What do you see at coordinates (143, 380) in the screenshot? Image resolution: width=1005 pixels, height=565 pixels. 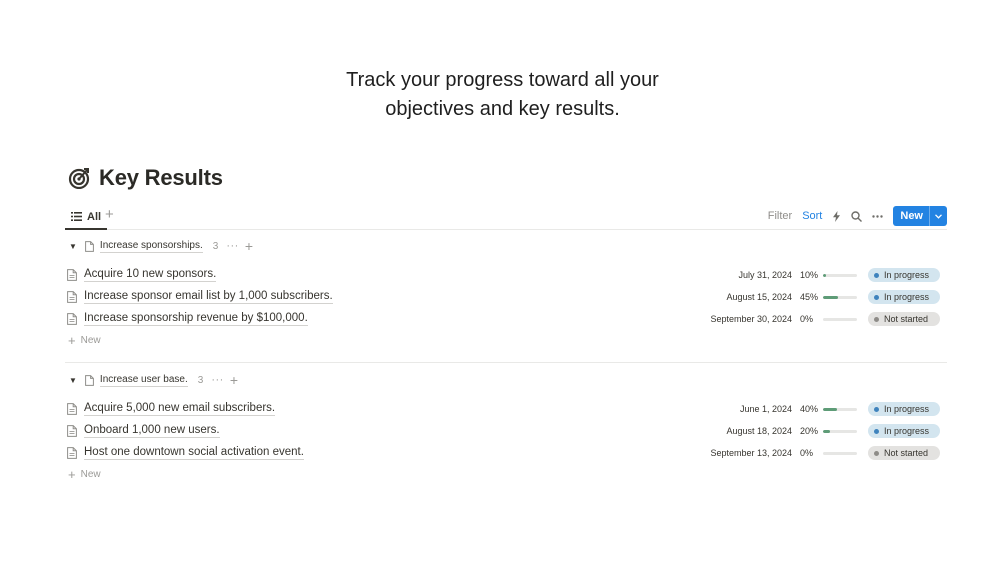 I see `group-name: Increase user base.` at bounding box center [143, 380].